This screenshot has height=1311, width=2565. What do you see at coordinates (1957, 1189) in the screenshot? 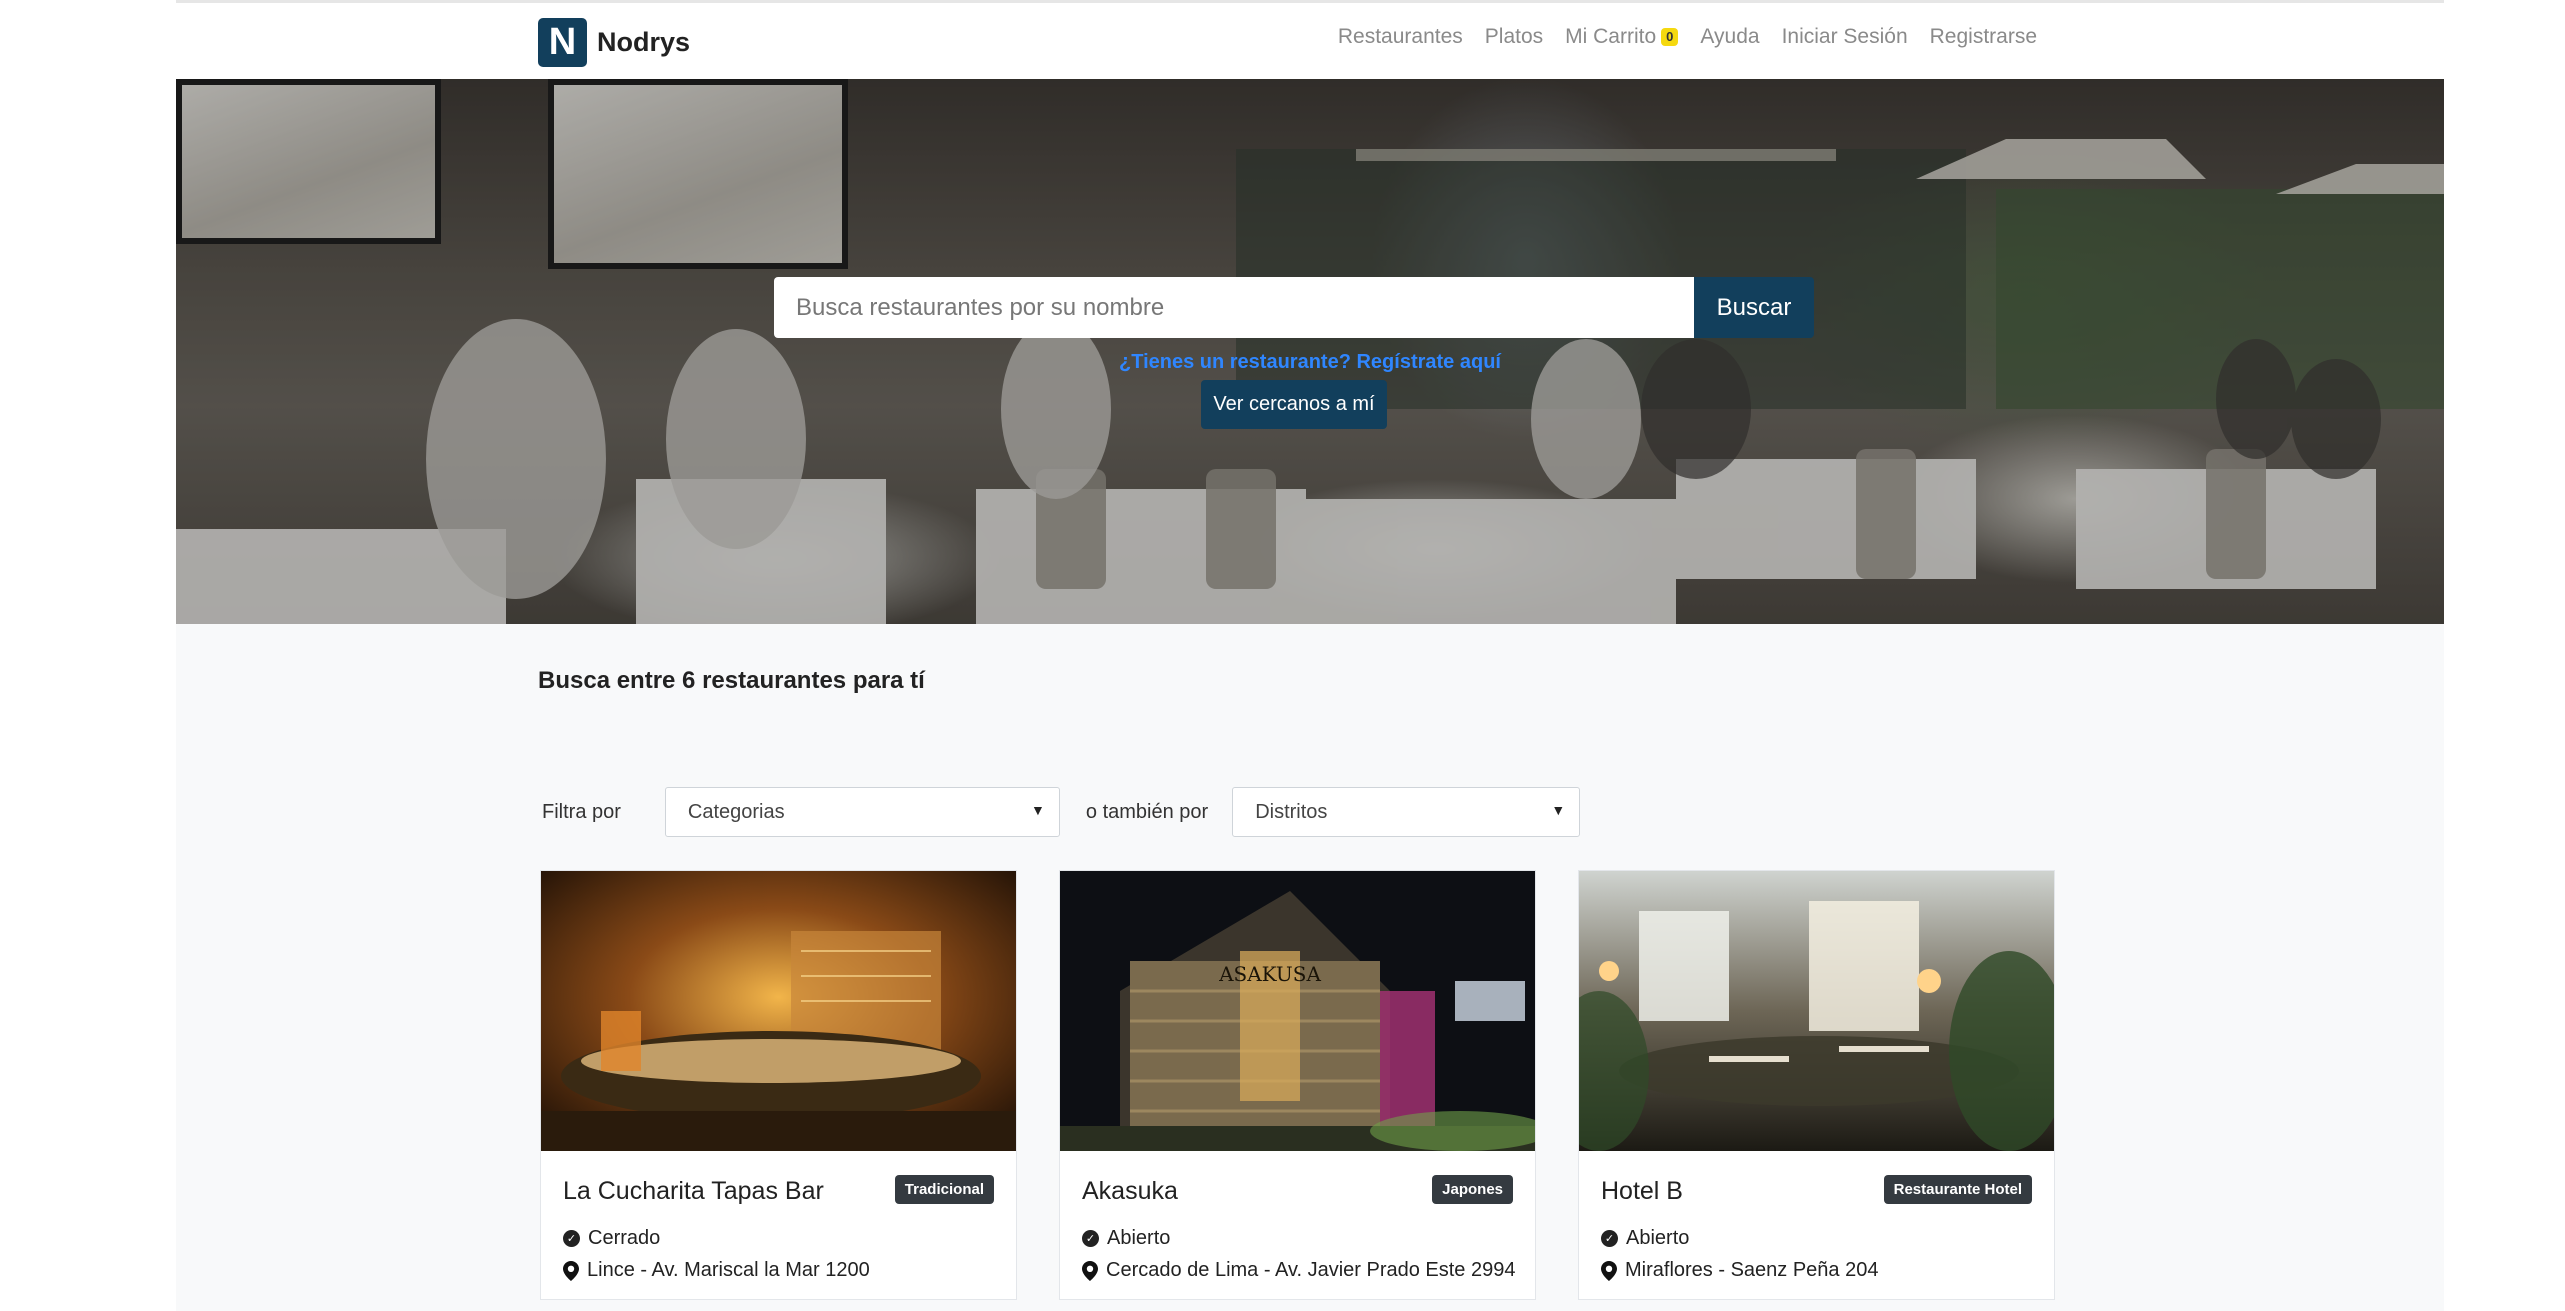
I see `category-badge: Restaurante Hotel` at bounding box center [1957, 1189].